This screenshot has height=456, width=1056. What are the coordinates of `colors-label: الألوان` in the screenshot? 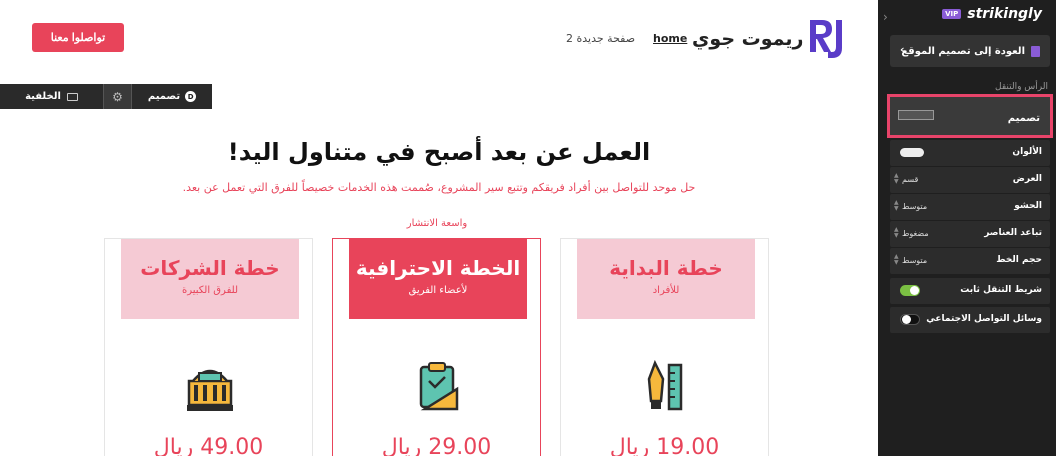 It's located at (1027, 152).